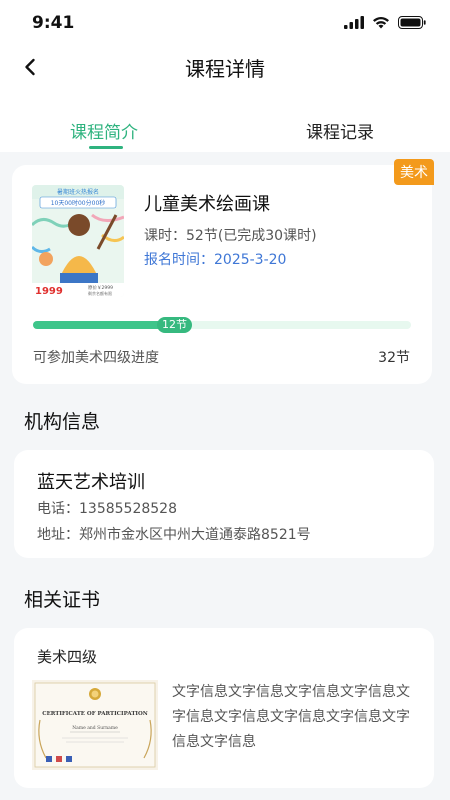 This screenshot has width=450, height=800. I want to click on wifi-icon, so click(381, 23).